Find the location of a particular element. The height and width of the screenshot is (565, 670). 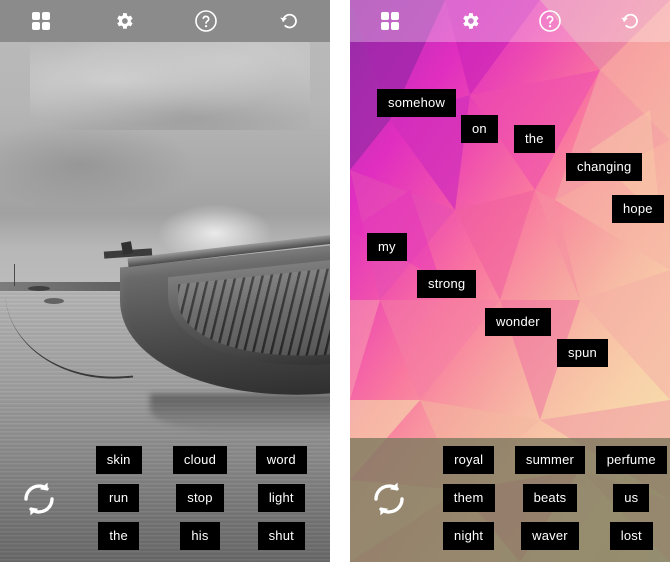

tray-word-cell: skin is located at coordinates (118, 460).